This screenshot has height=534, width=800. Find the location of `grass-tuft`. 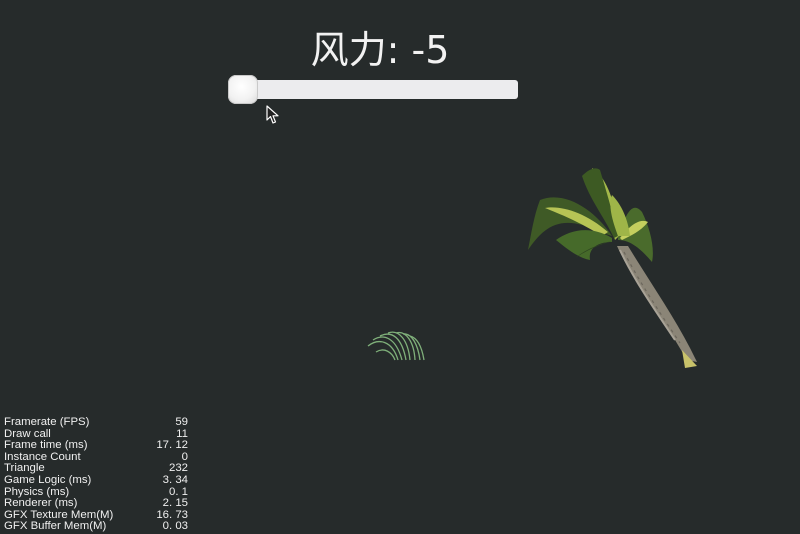

grass-tuft is located at coordinates (396, 346).